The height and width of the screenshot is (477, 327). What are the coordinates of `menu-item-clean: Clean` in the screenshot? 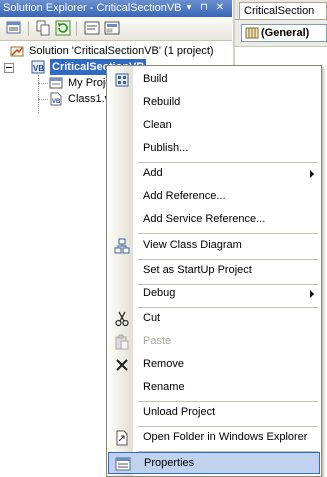 It's located at (214, 126).